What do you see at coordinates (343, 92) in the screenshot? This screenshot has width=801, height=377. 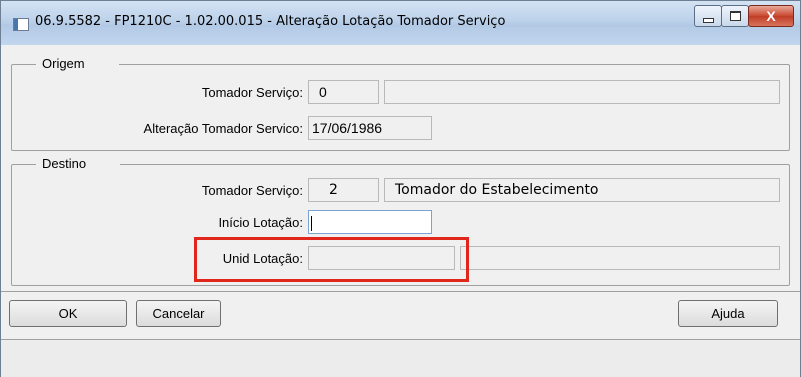 I see `origem-tomador-code-field: 0` at bounding box center [343, 92].